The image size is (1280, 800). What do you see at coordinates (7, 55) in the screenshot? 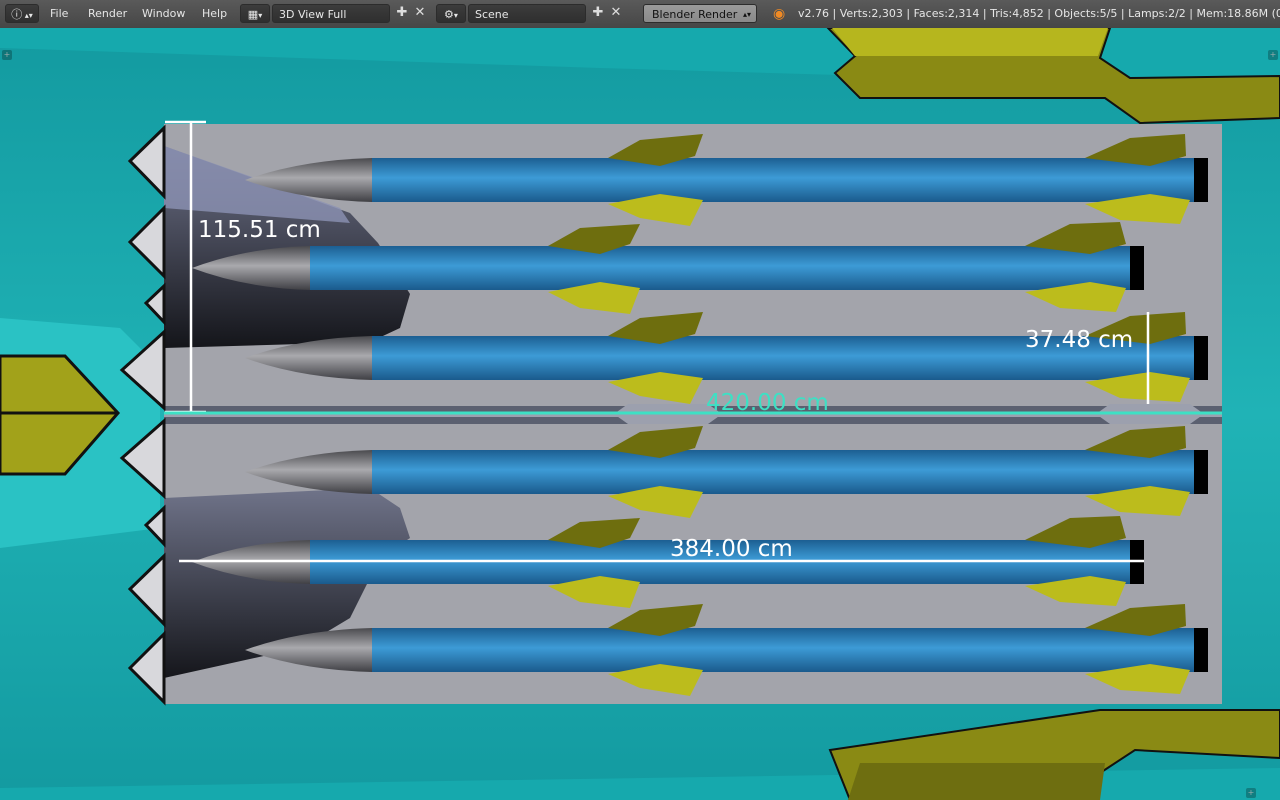
I see `area-split-corner-top-left: +` at bounding box center [7, 55].